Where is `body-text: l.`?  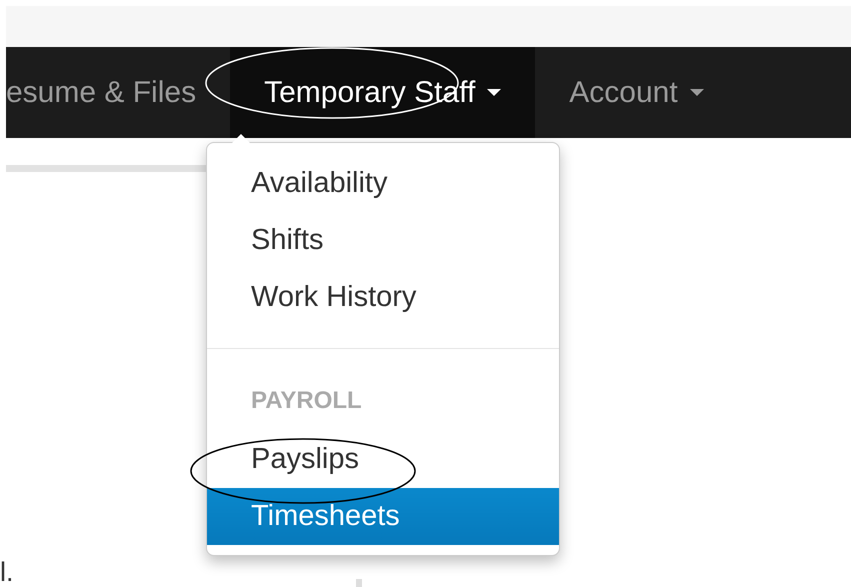 body-text: l. is located at coordinates (7, 572).